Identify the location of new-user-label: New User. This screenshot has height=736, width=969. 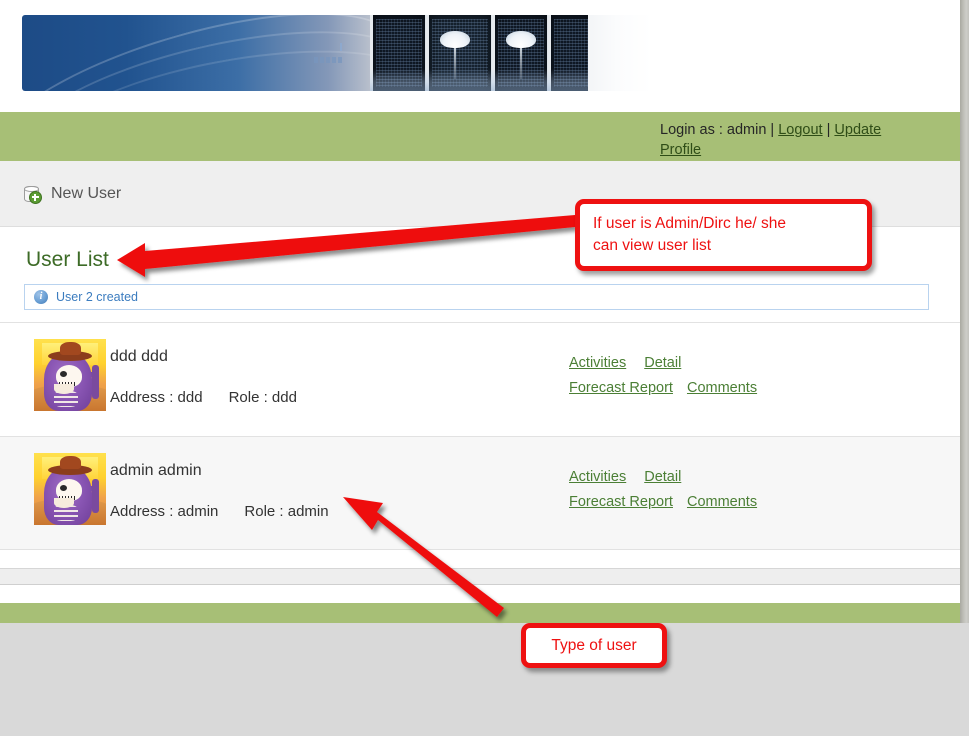
(86, 193).